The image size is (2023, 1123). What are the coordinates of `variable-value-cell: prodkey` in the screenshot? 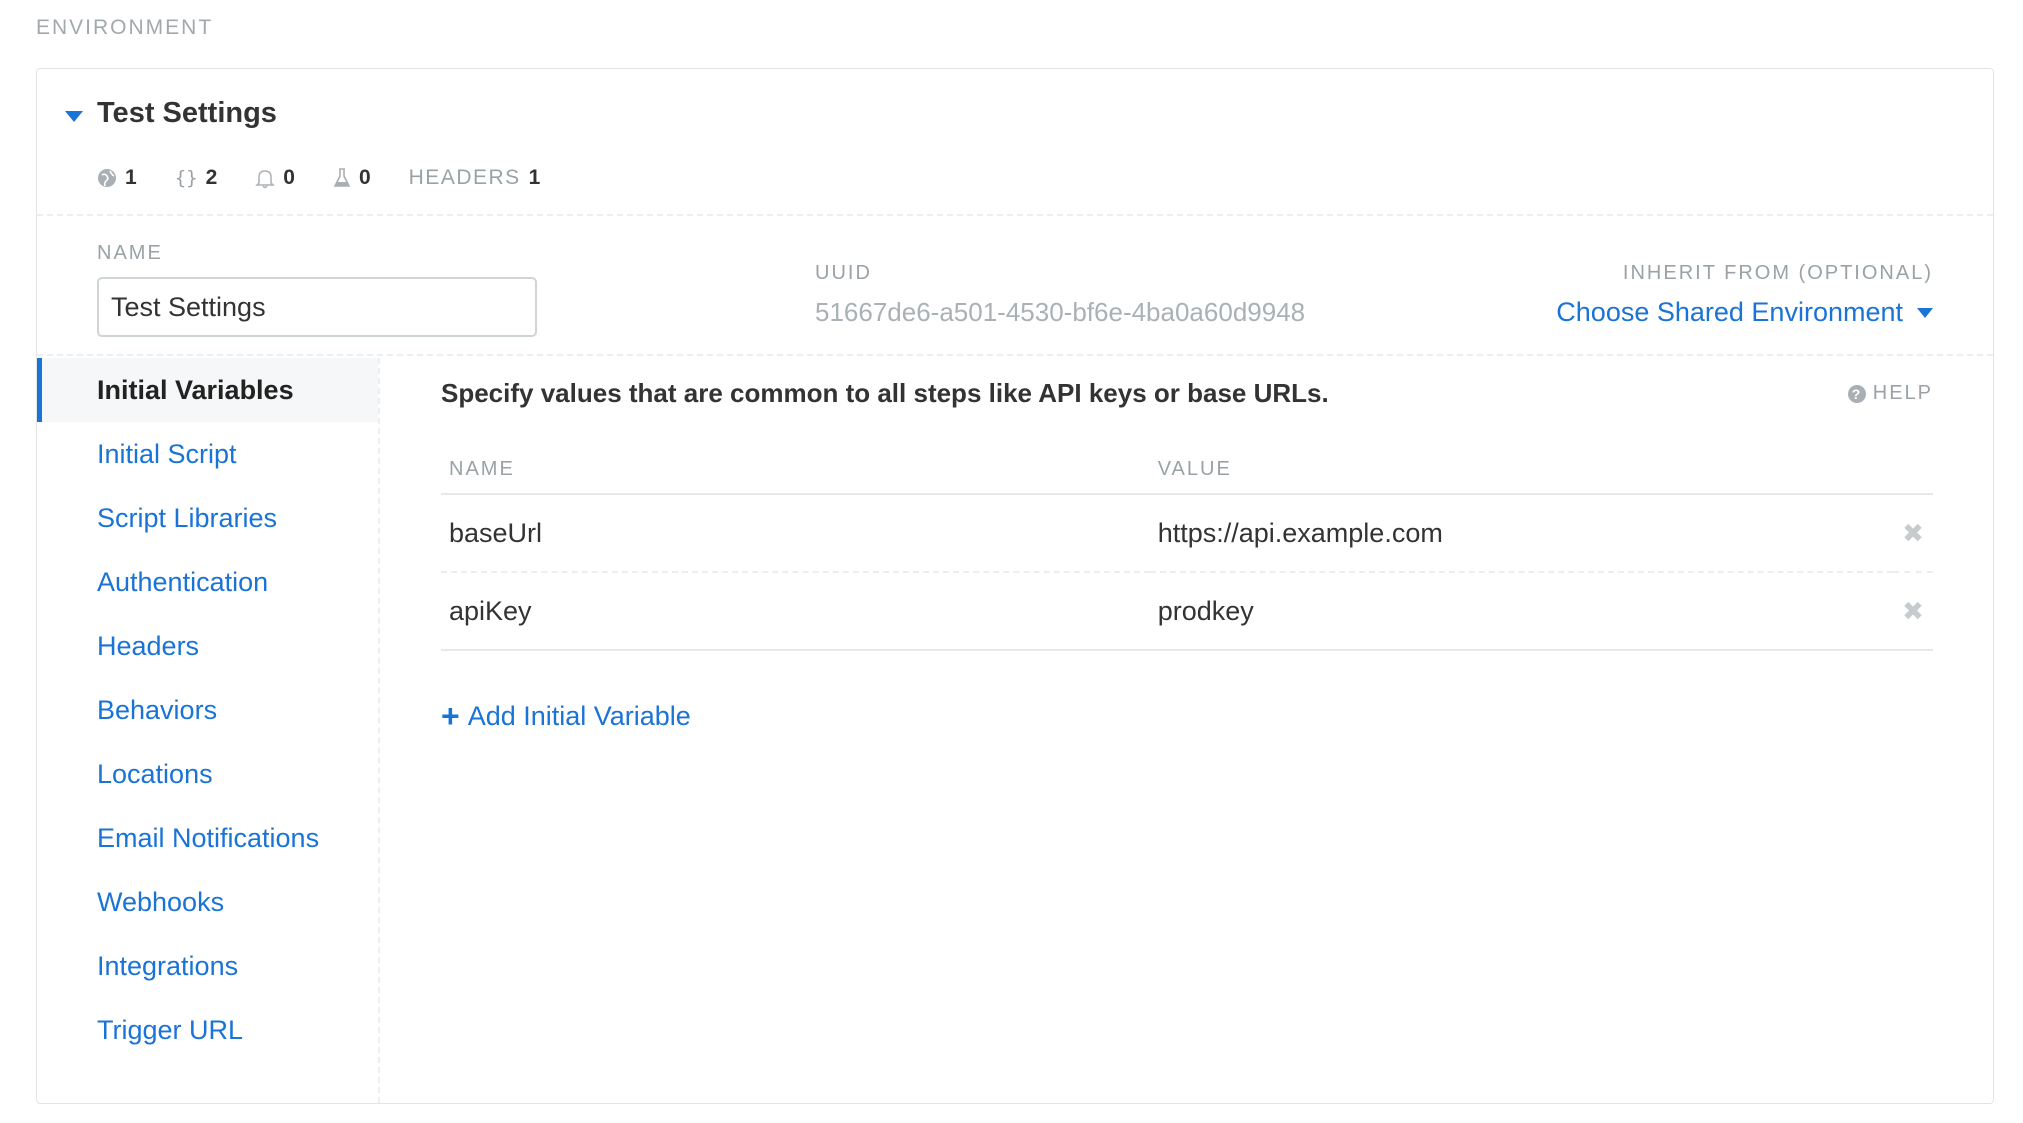 It's located at (1521, 611).